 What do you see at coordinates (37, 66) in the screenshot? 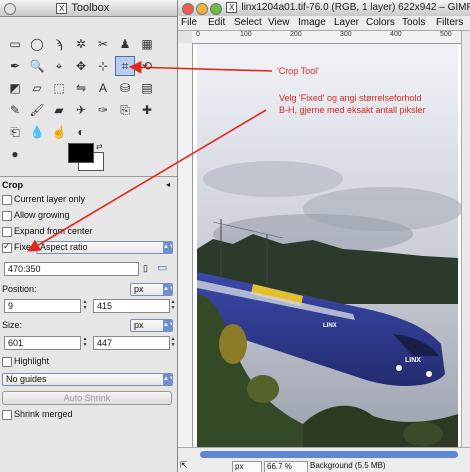
I see `zoom-icon: 🔍` at bounding box center [37, 66].